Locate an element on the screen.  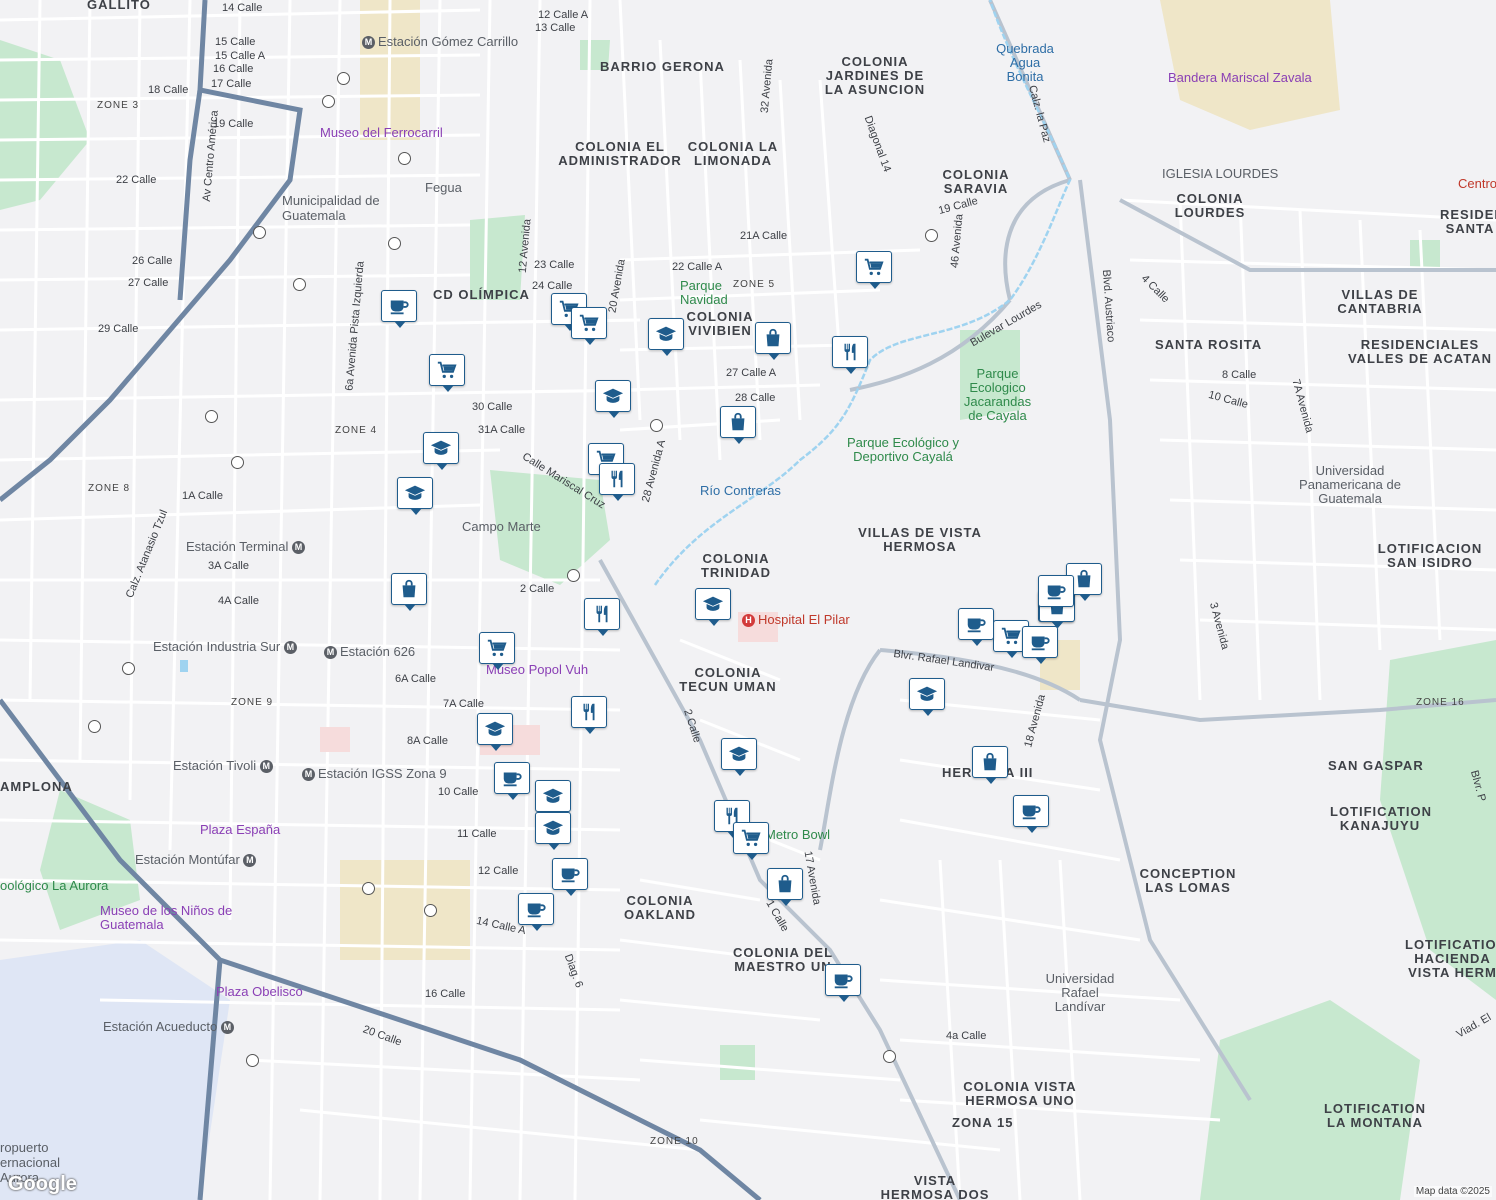
poi-centro: Centro is located at coordinates (1477, 183).